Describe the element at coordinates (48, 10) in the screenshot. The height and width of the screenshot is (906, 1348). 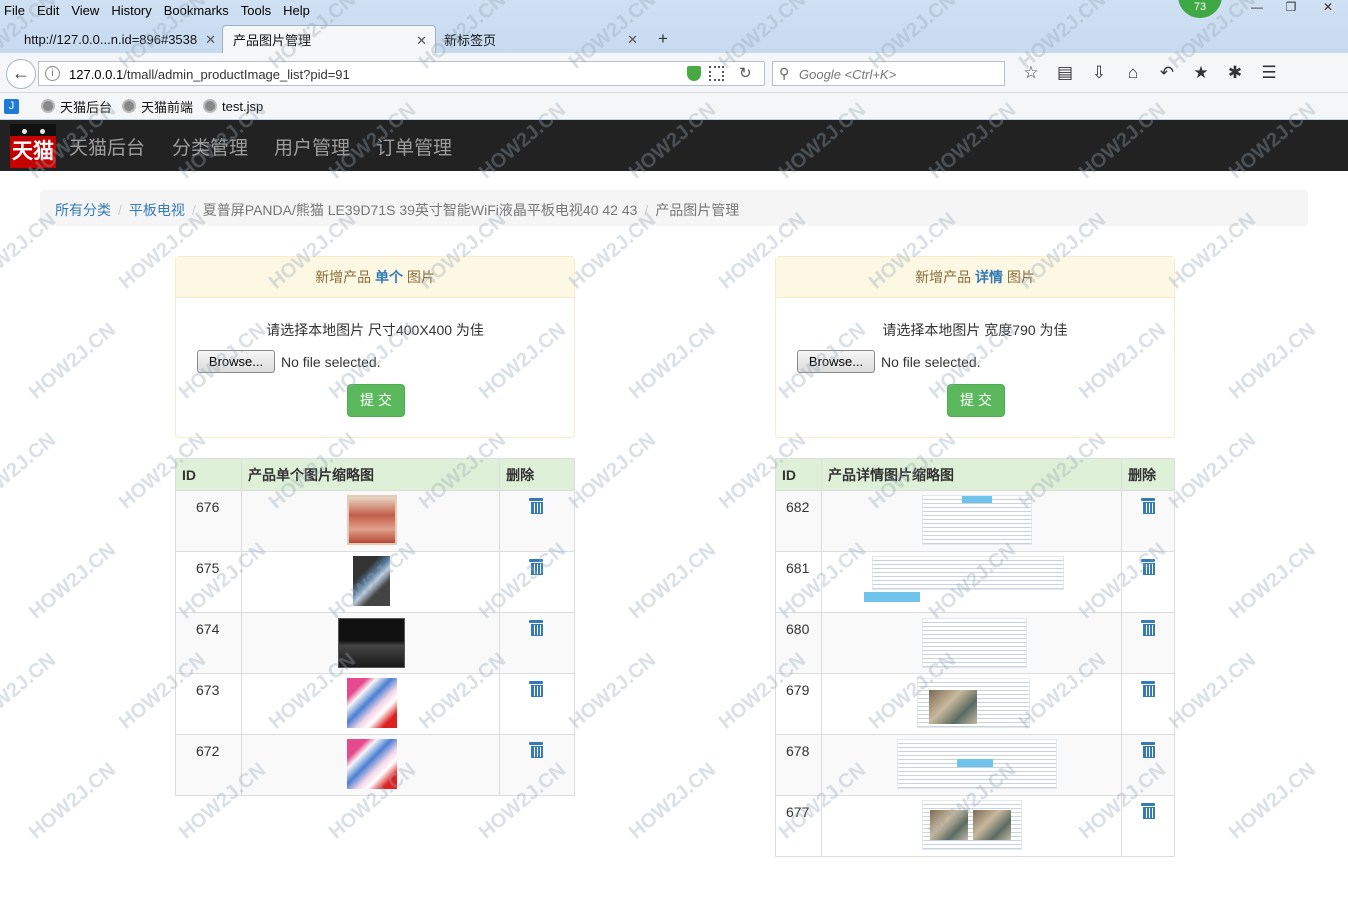
I see `menu-edit: Edit` at that location.